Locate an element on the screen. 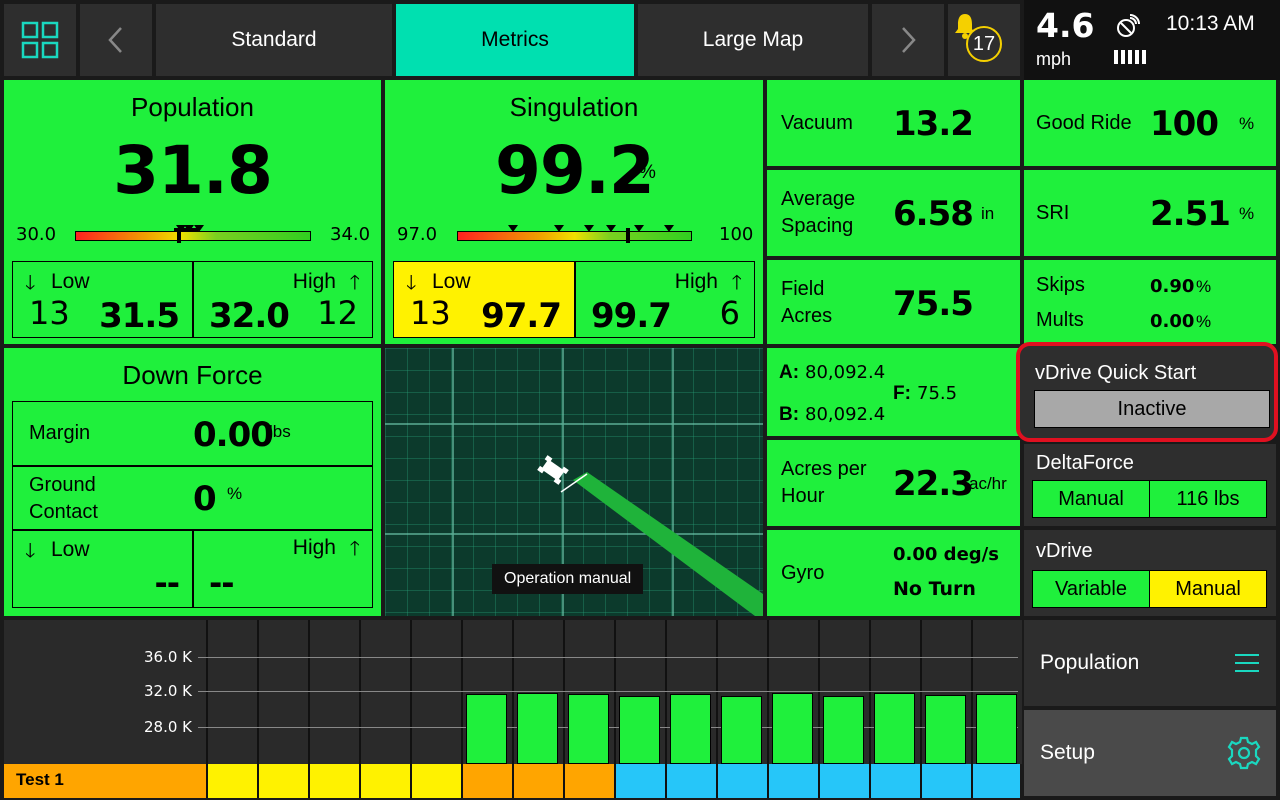  vdrive-manual-button: Manual is located at coordinates (1208, 589).